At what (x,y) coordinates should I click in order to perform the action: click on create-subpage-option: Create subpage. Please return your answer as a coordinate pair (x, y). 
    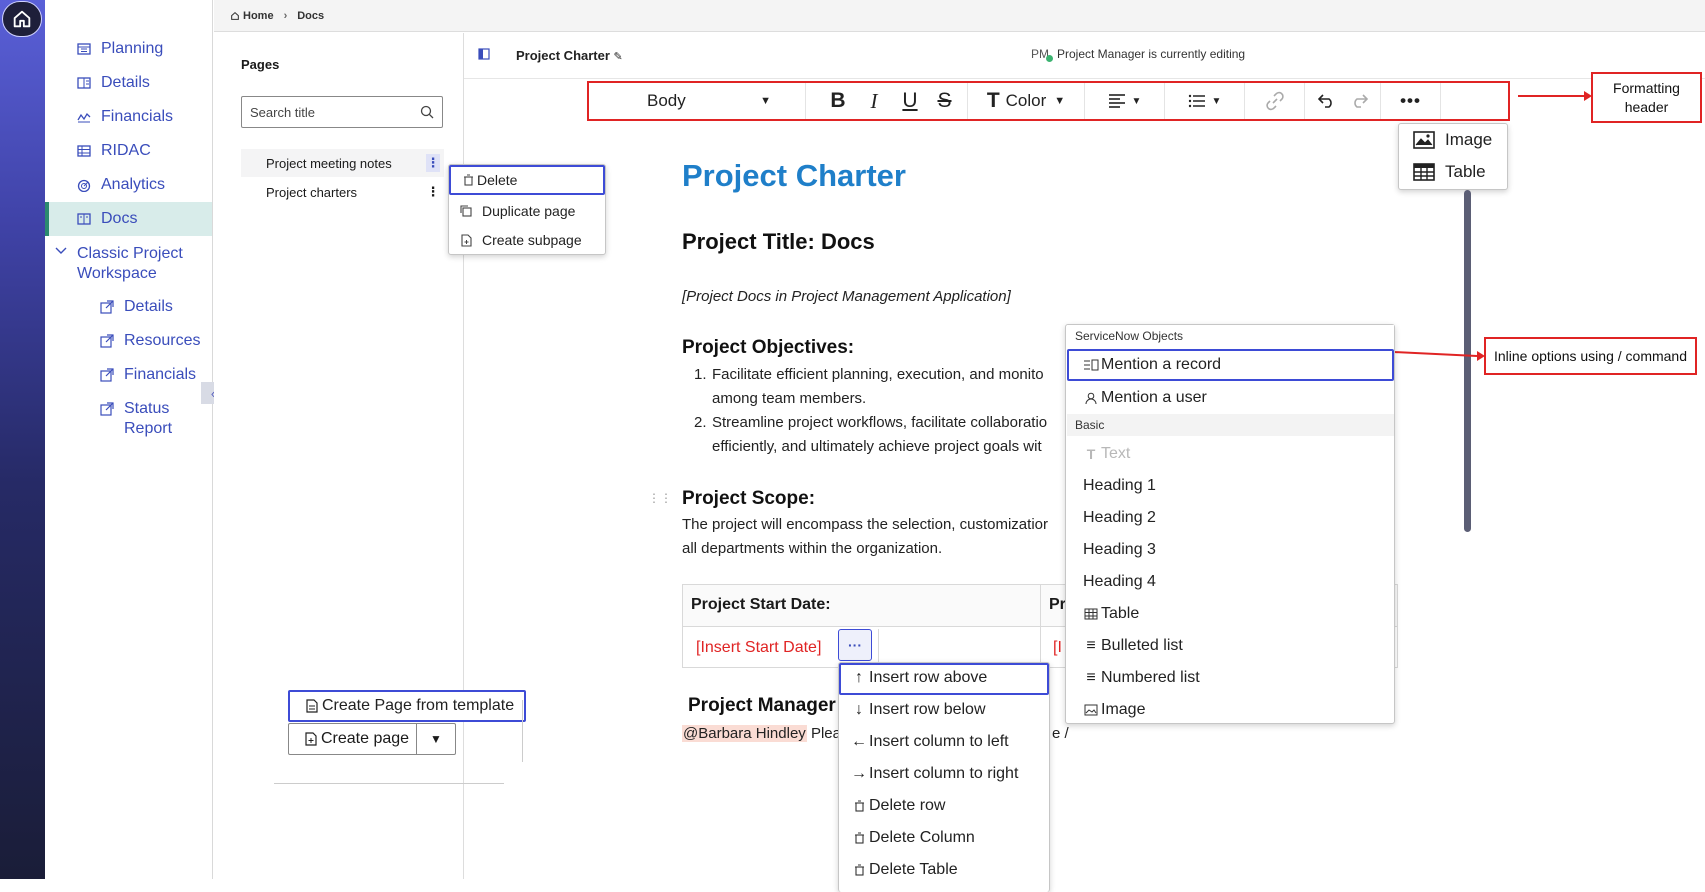
    Looking at the image, I should click on (520, 240).